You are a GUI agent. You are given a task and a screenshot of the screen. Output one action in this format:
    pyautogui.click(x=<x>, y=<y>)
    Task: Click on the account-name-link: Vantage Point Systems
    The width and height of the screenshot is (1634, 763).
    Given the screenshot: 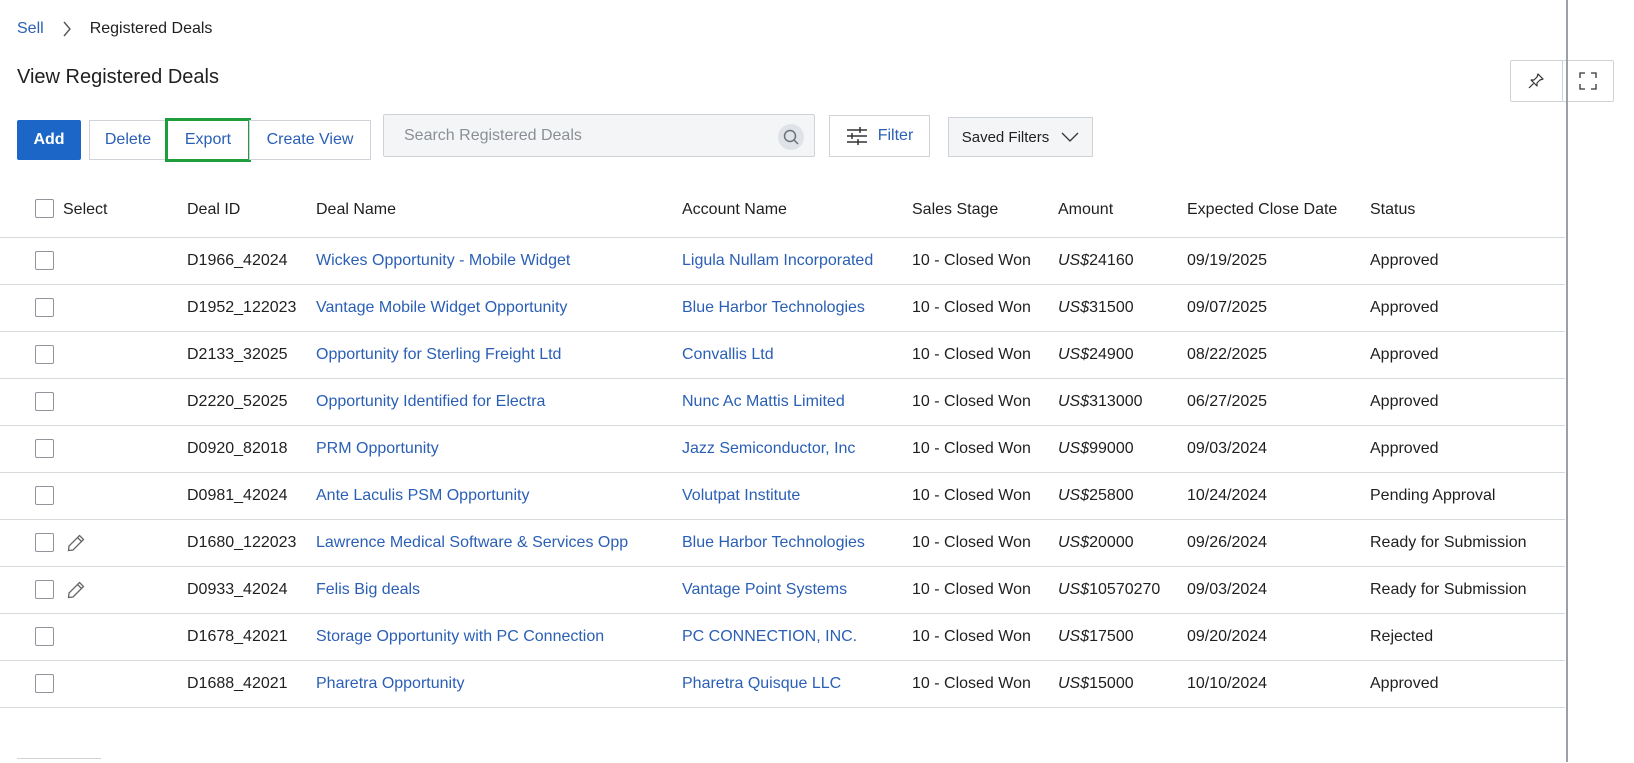 What is the action you would take?
    pyautogui.click(x=764, y=590)
    